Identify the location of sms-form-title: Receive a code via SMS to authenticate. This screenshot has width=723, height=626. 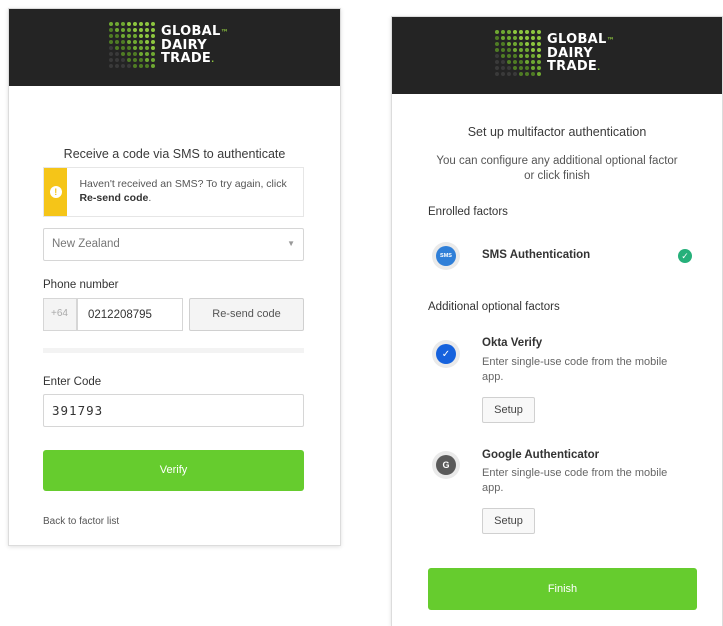
(174, 154).